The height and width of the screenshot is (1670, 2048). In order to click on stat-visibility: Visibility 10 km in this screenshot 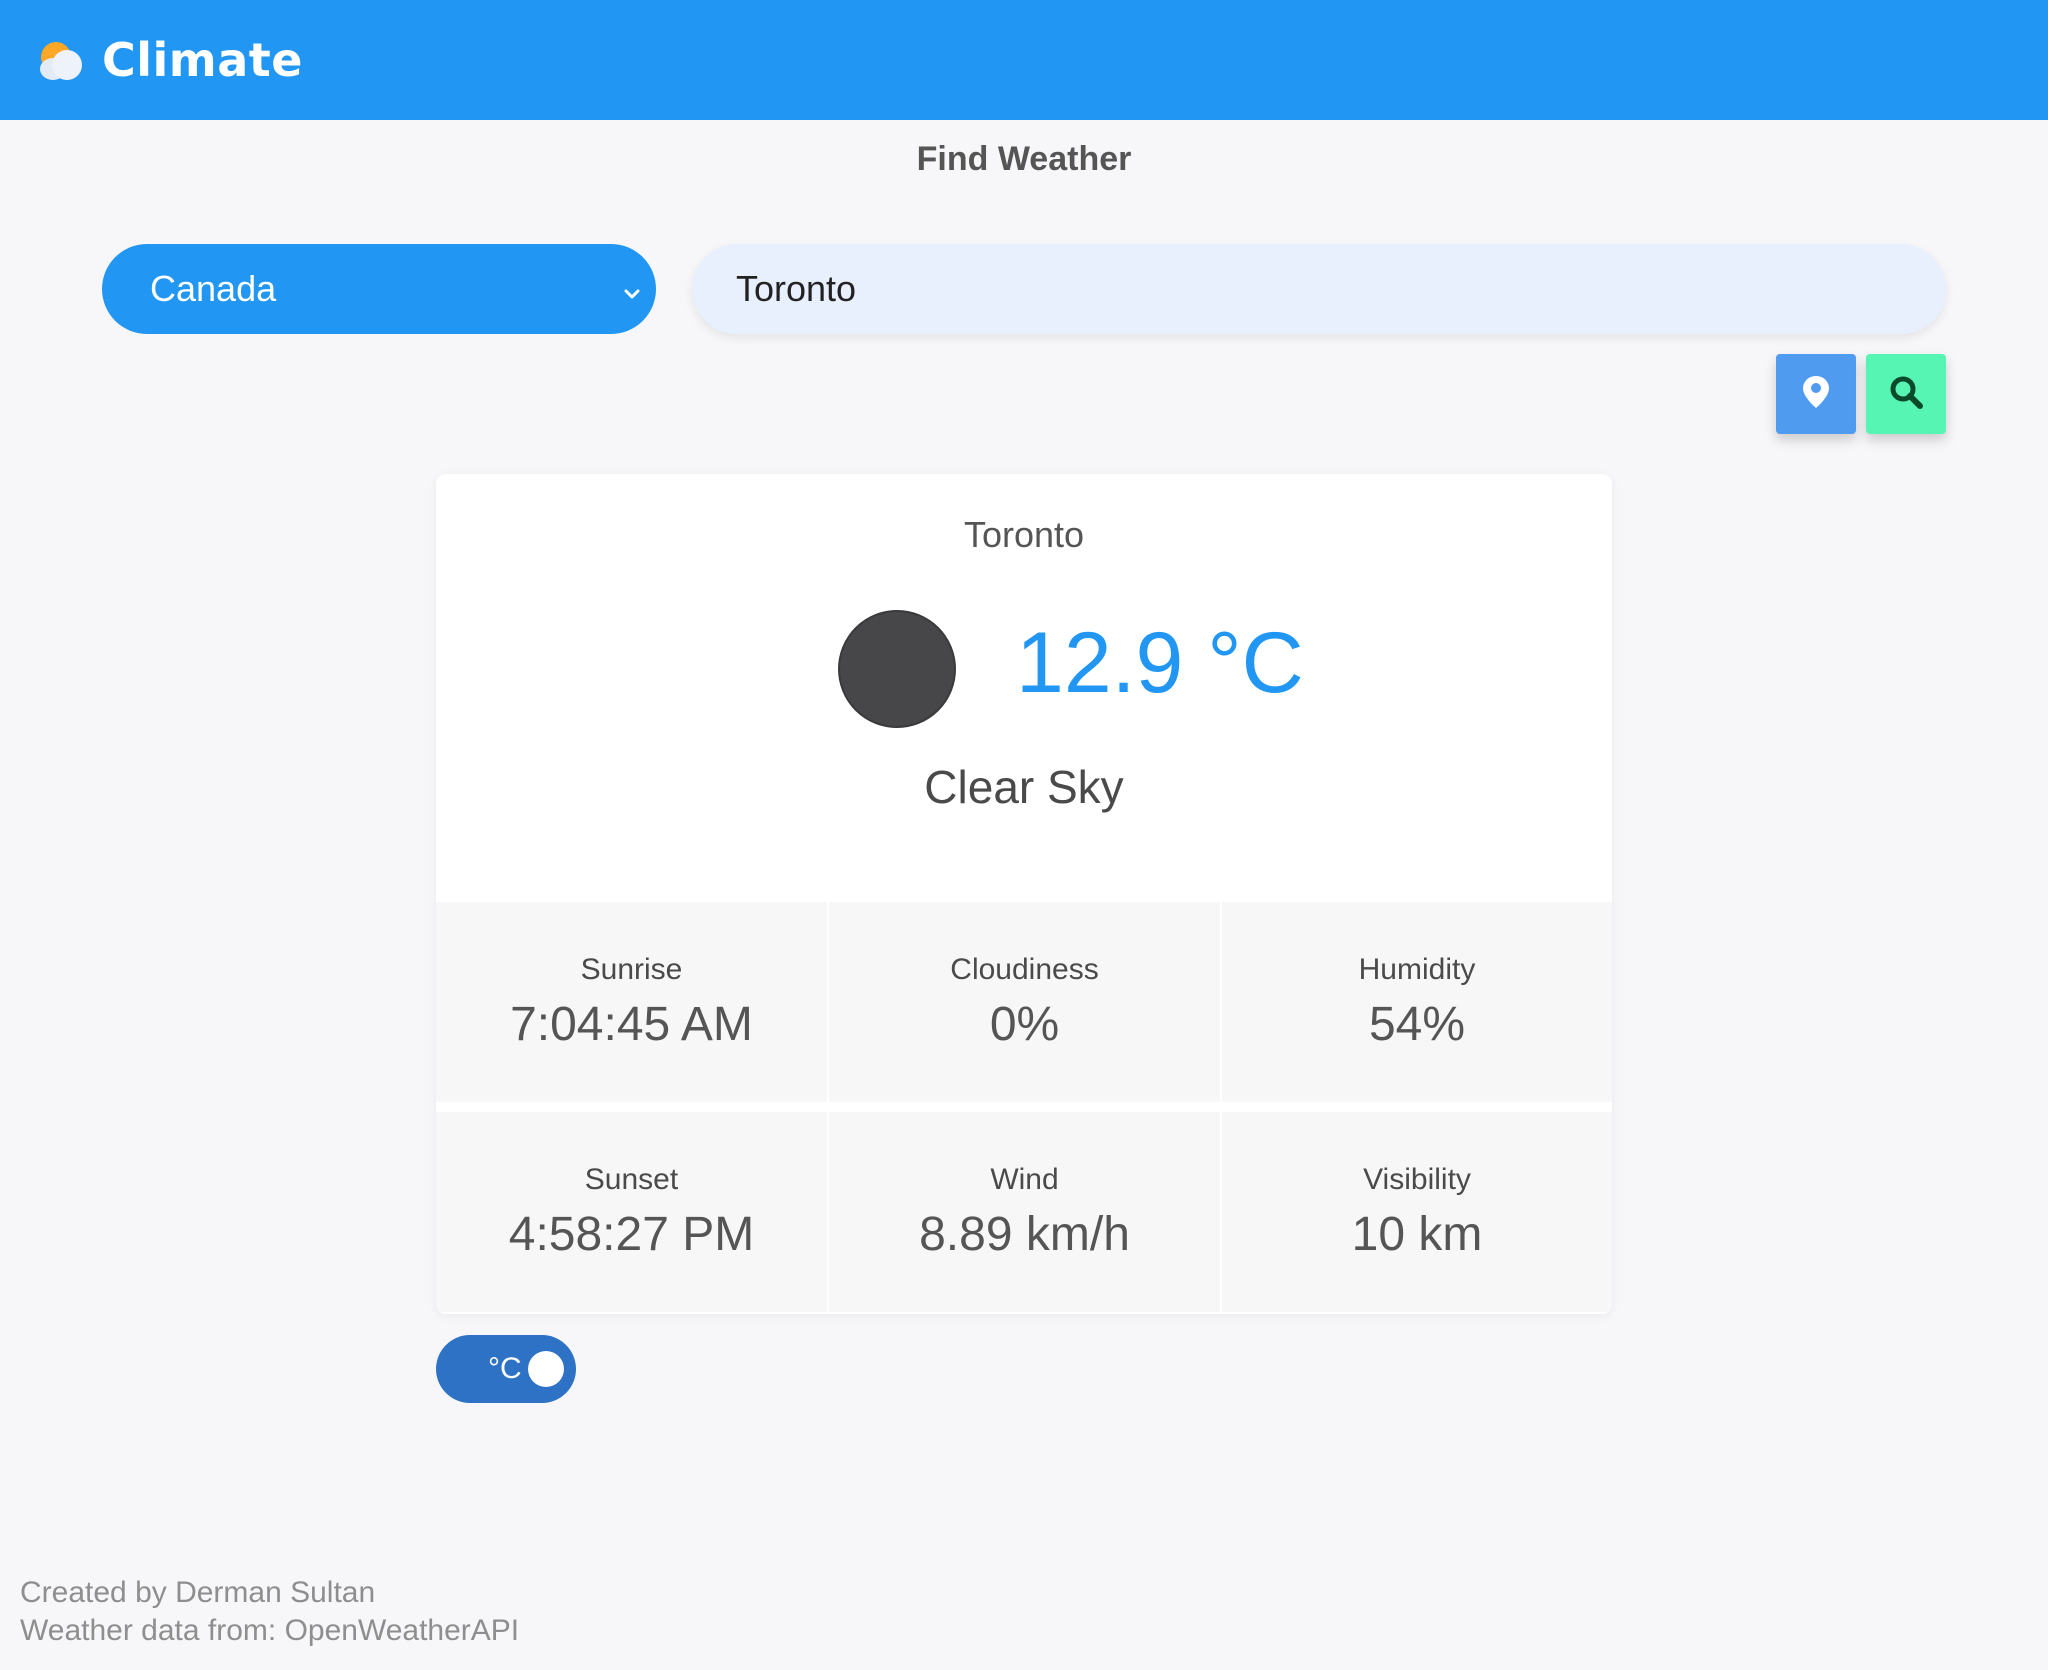, I will do `click(1417, 1212)`.